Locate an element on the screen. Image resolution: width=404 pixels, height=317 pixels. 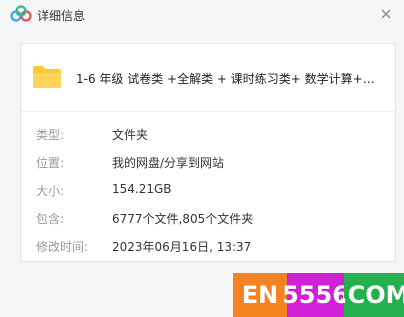
site-watermark: EN 5556 .COM is located at coordinates (318, 295).